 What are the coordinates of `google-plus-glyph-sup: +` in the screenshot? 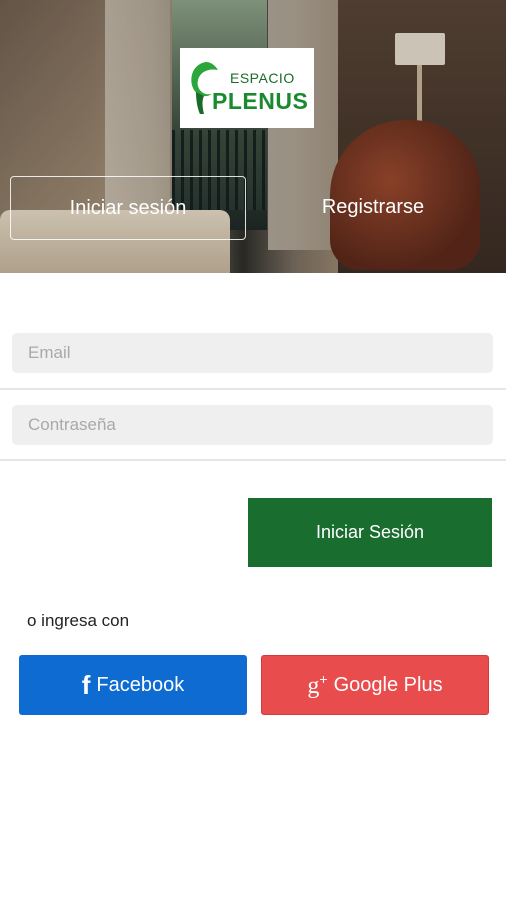 It's located at (323, 678).